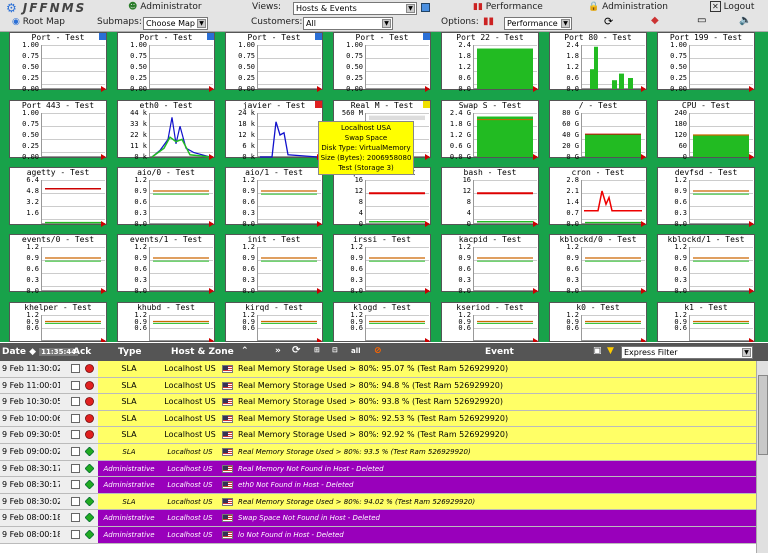 The image size is (768, 553). What do you see at coordinates (763, 415) in the screenshot?
I see `scrollbar-thumb` at bounding box center [763, 415].